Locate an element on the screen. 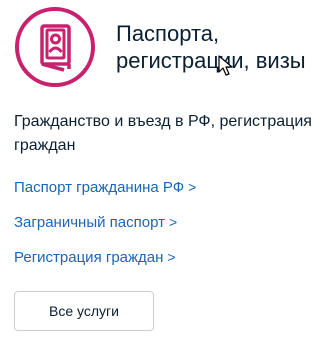 Image resolution: width=336 pixels, height=342 pixels. link-label: Паспорт гражданина РФ is located at coordinates (99, 187).